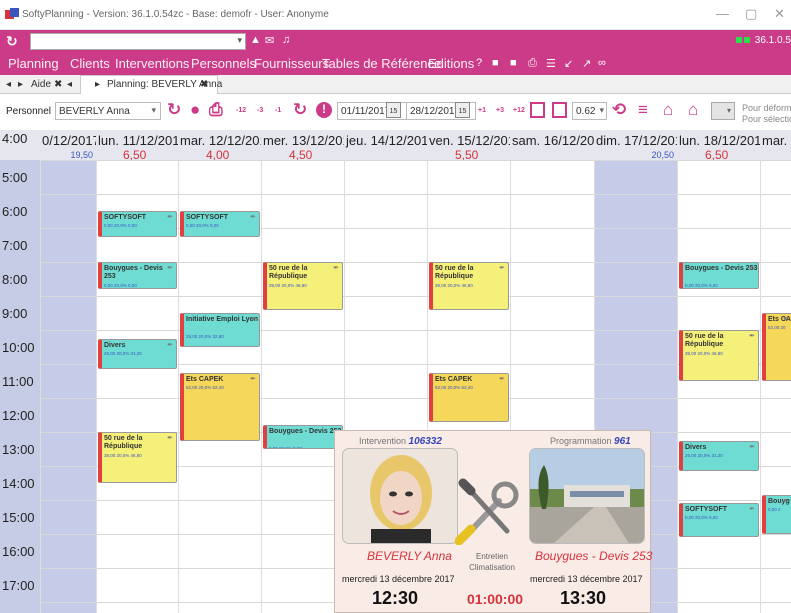 The image size is (791, 613). What do you see at coordinates (41, 84) in the screenshot?
I see `tab-aide: Aide` at bounding box center [41, 84].